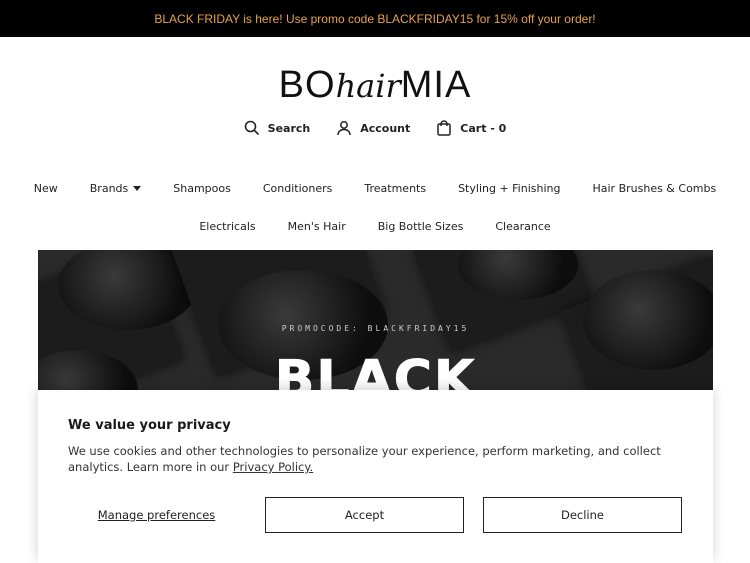 Image resolution: width=750 pixels, height=563 pixels. What do you see at coordinates (444, 128) in the screenshot?
I see `cart-icon` at bounding box center [444, 128].